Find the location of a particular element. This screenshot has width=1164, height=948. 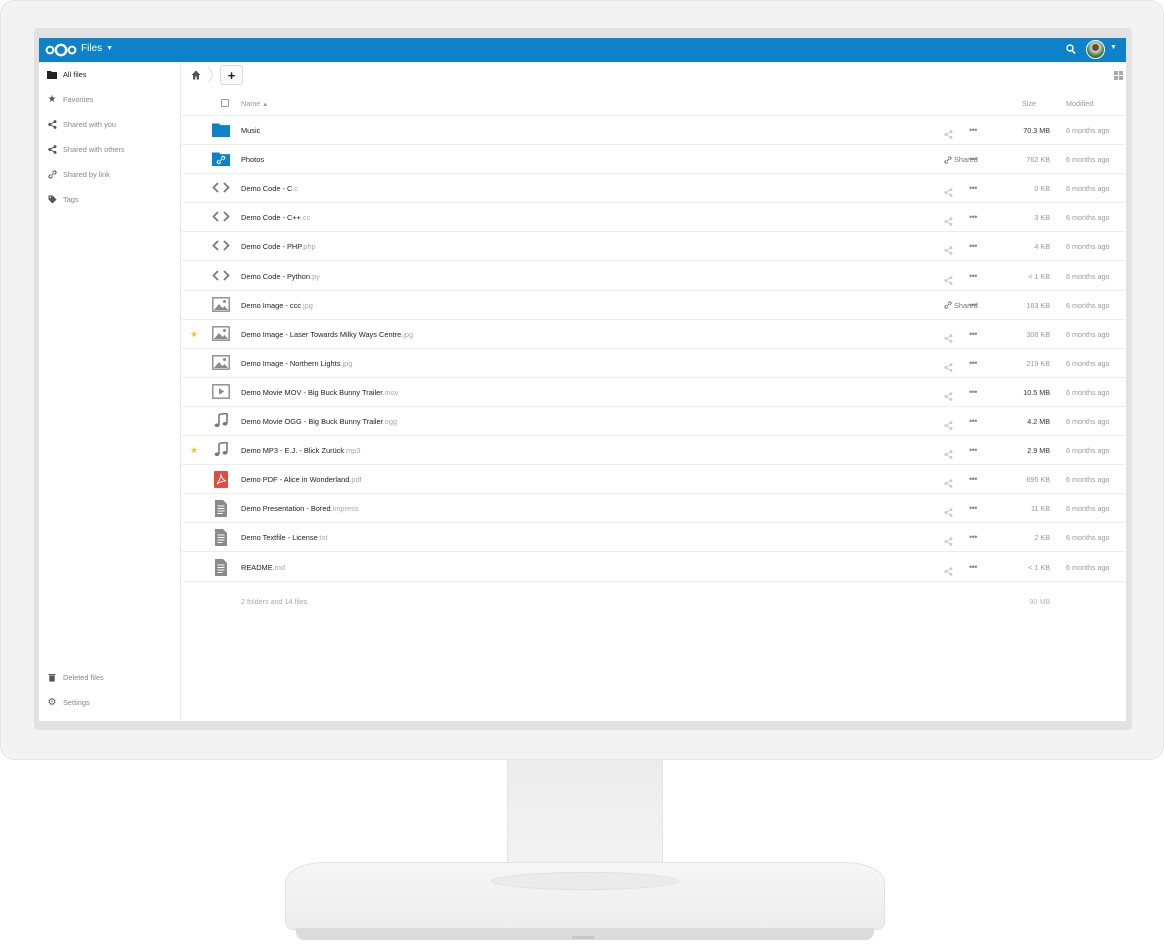

sidebar-item-favorites: ★ Favorites is located at coordinates (110, 99).